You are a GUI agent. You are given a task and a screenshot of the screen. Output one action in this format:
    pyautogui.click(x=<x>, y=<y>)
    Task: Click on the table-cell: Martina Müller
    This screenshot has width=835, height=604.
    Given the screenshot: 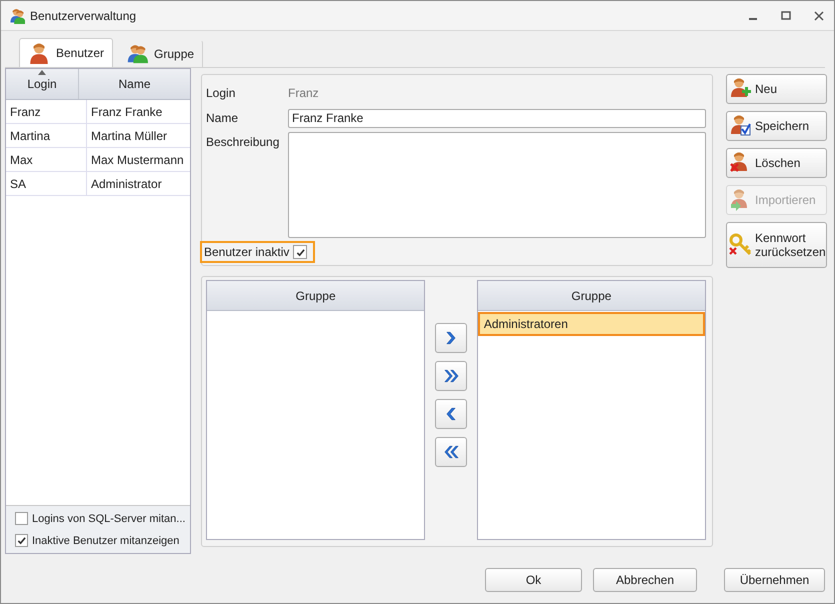 What is the action you would take?
    pyautogui.click(x=138, y=135)
    